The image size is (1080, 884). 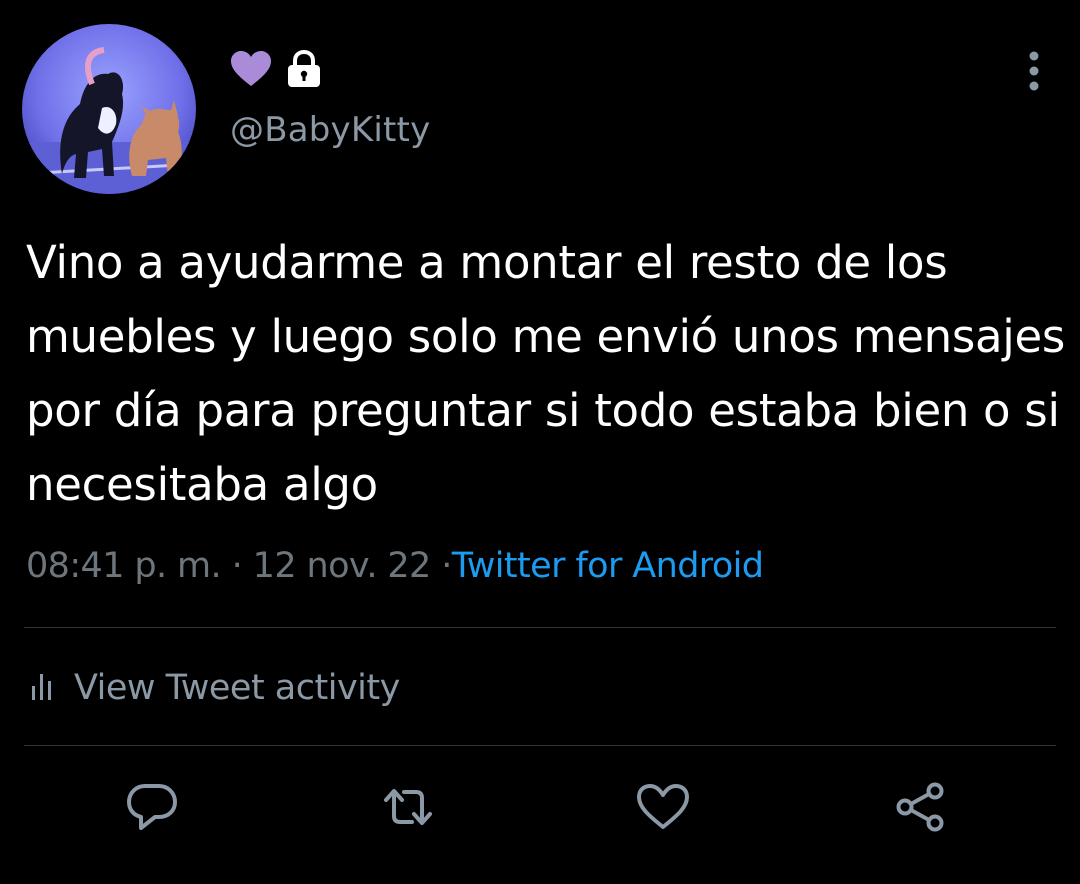 I want to click on reply-icon, so click(x=152, y=809).